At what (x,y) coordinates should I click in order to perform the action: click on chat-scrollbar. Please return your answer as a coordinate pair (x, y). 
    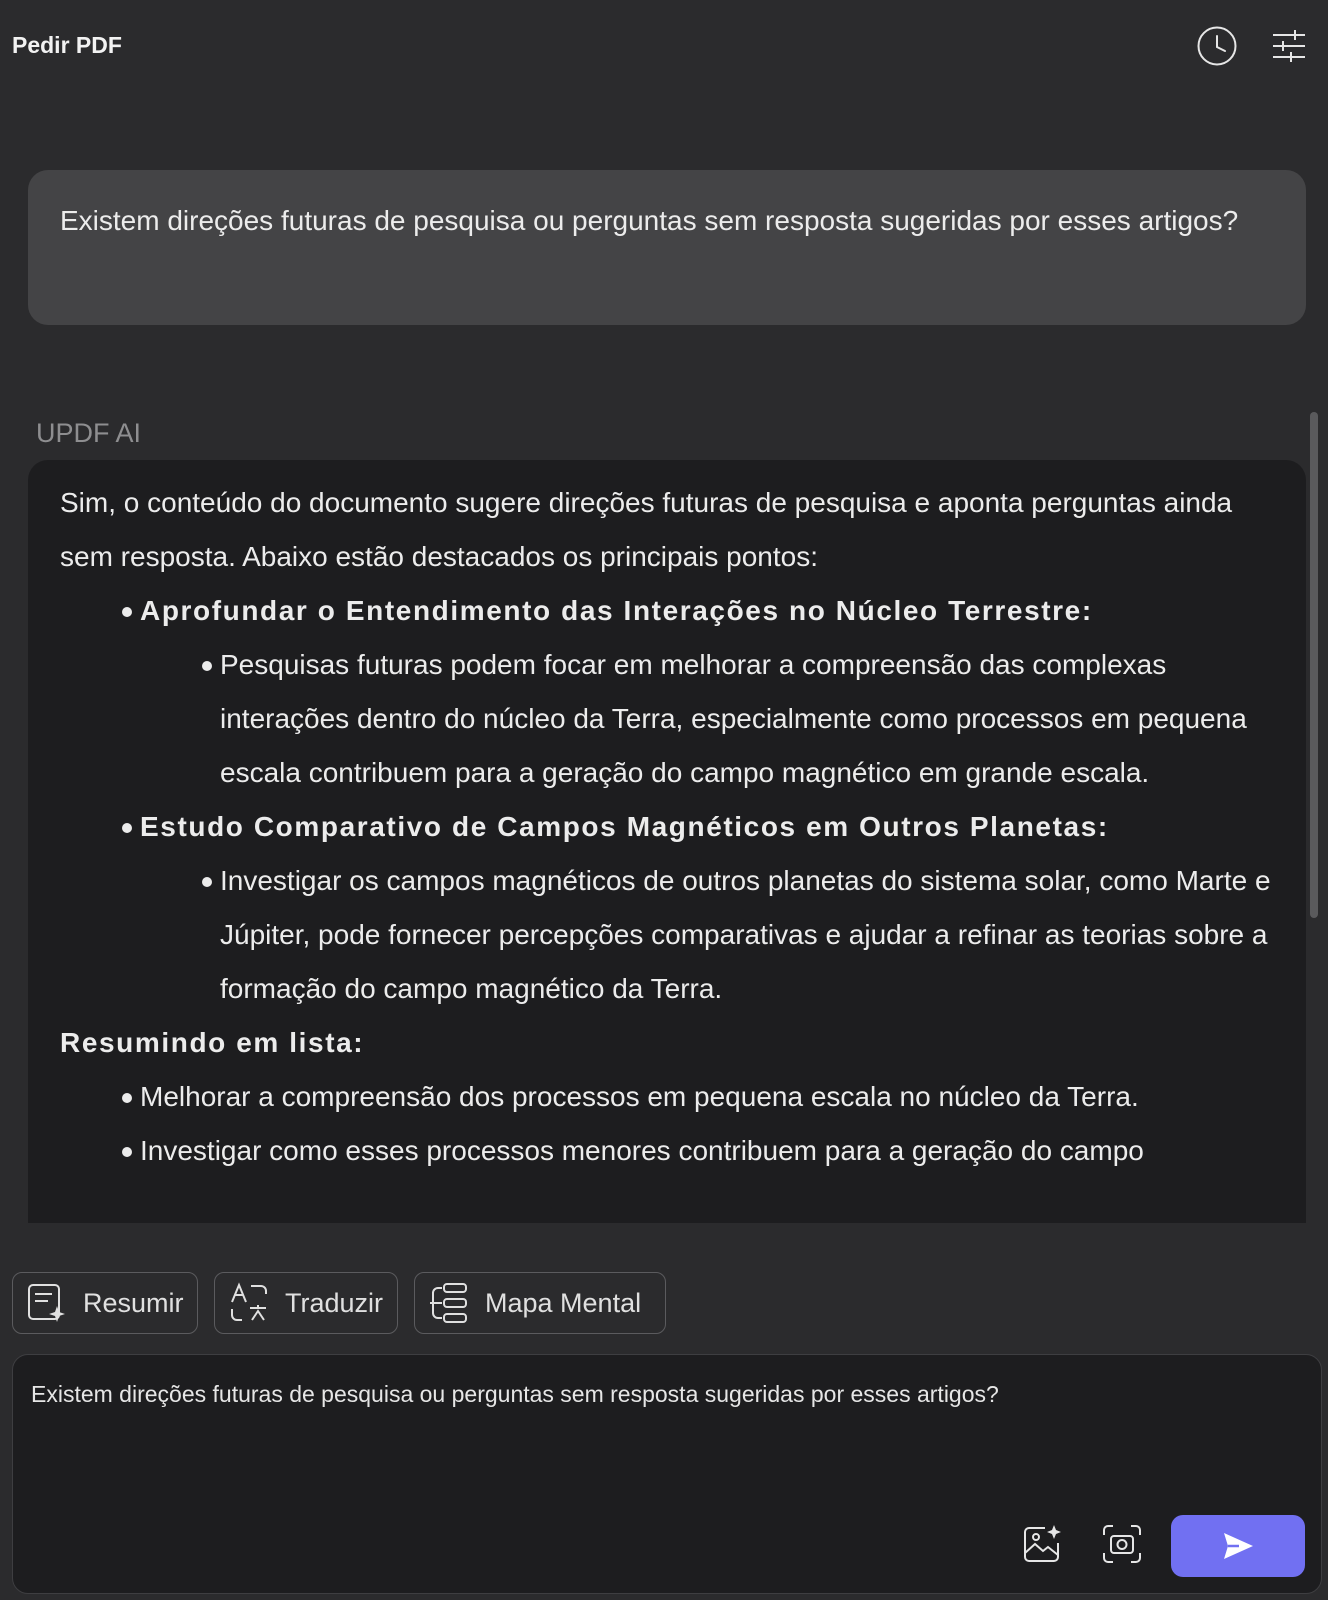
    Looking at the image, I should click on (1314, 665).